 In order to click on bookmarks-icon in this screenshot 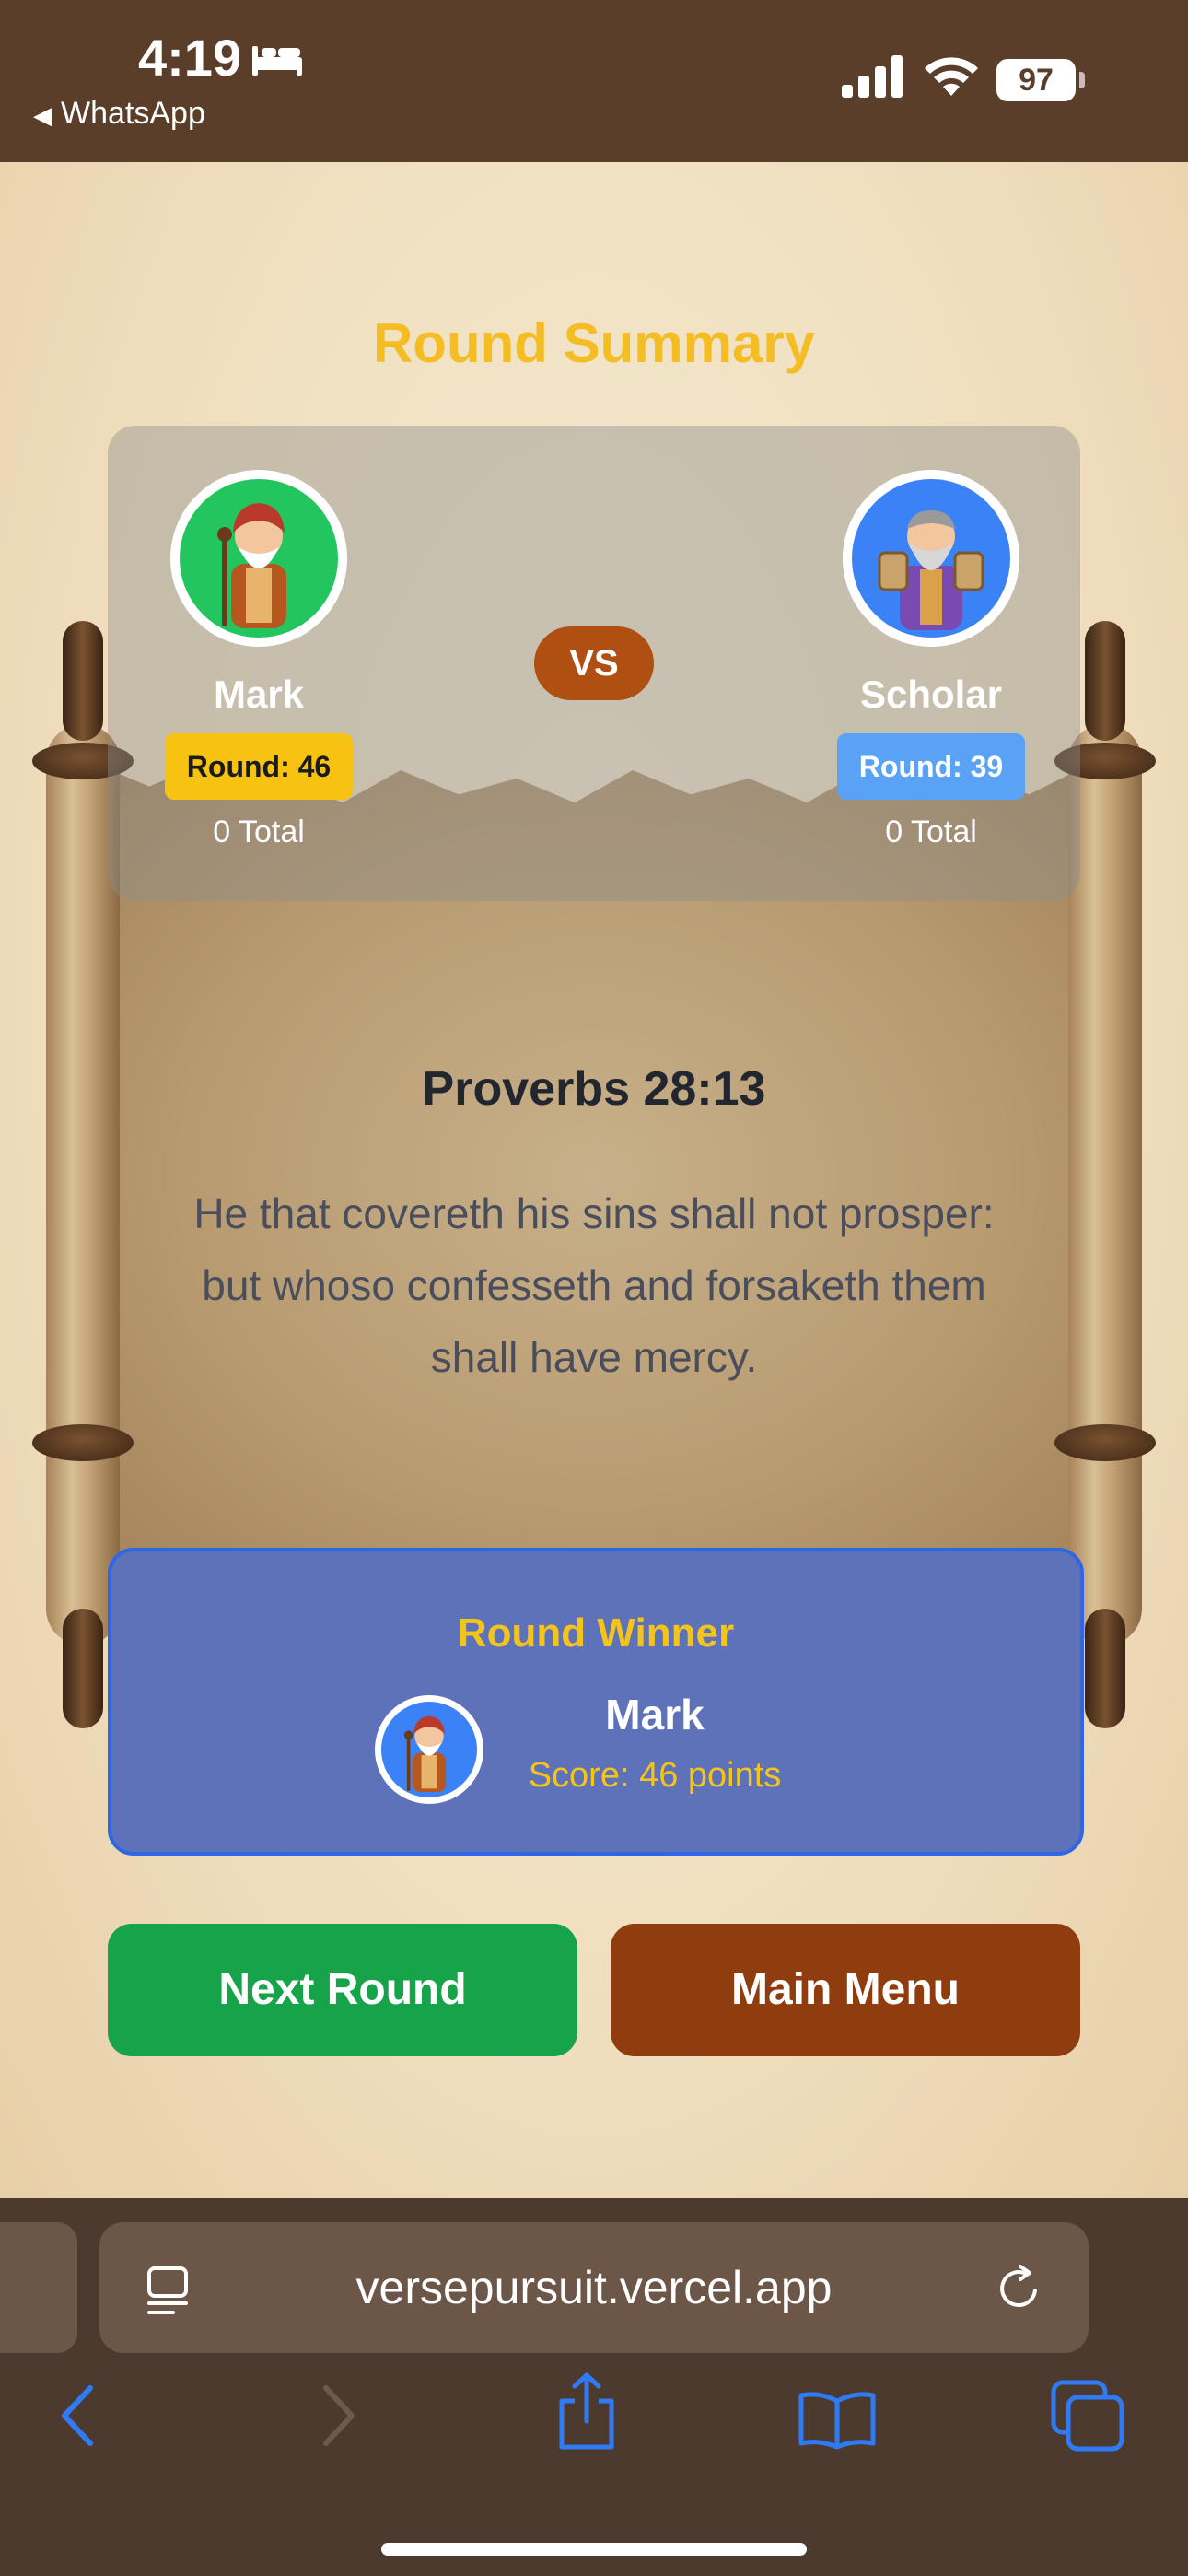, I will do `click(838, 2420)`.